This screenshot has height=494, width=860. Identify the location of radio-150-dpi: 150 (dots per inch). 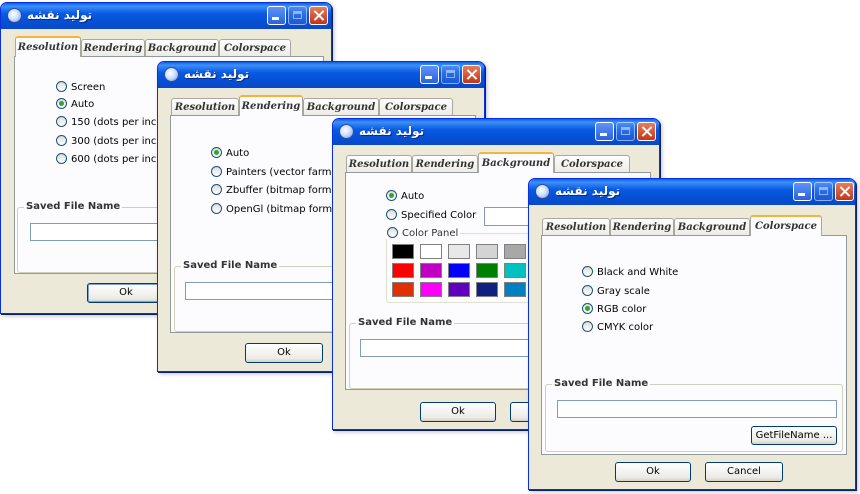
(111, 123).